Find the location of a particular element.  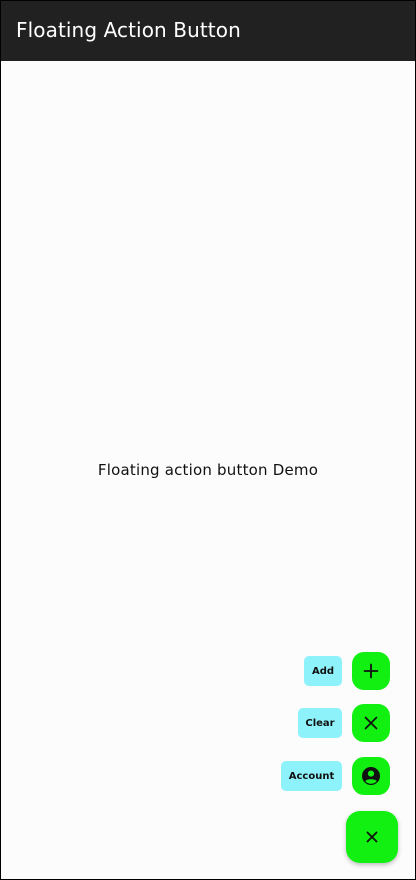

app-bar: Floating Action Button is located at coordinates (208, 31).